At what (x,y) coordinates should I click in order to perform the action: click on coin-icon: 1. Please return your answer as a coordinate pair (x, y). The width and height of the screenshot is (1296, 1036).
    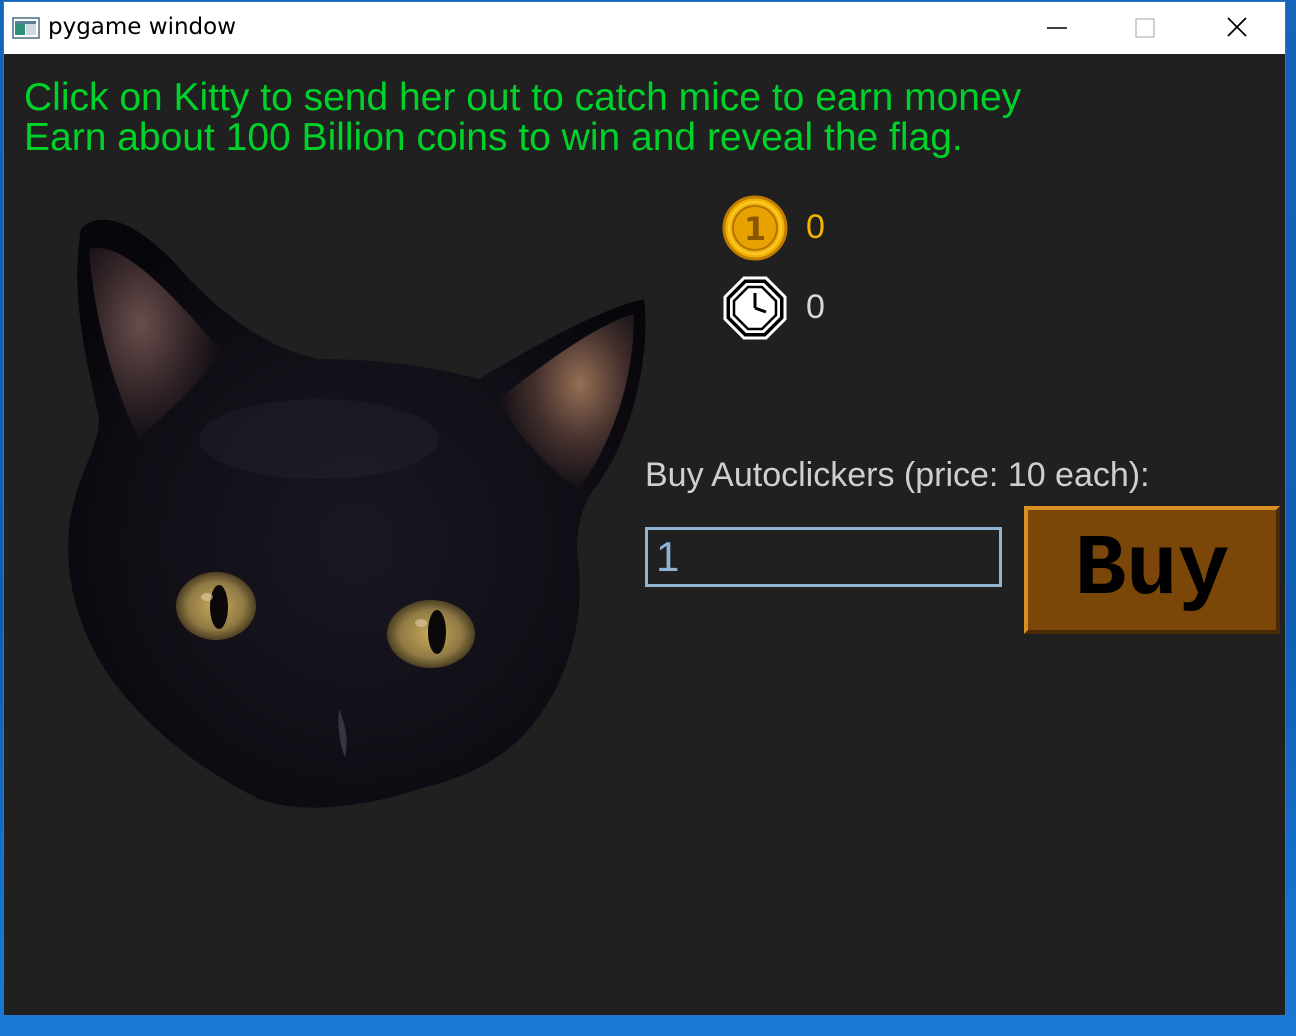
    Looking at the image, I should click on (755, 228).